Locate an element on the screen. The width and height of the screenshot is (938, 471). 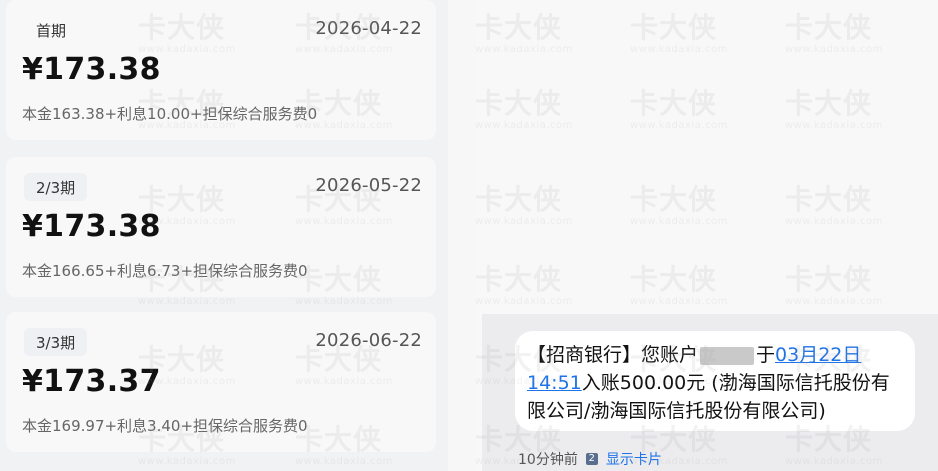
sms-time-ago: 10分钟前 is located at coordinates (548, 460).